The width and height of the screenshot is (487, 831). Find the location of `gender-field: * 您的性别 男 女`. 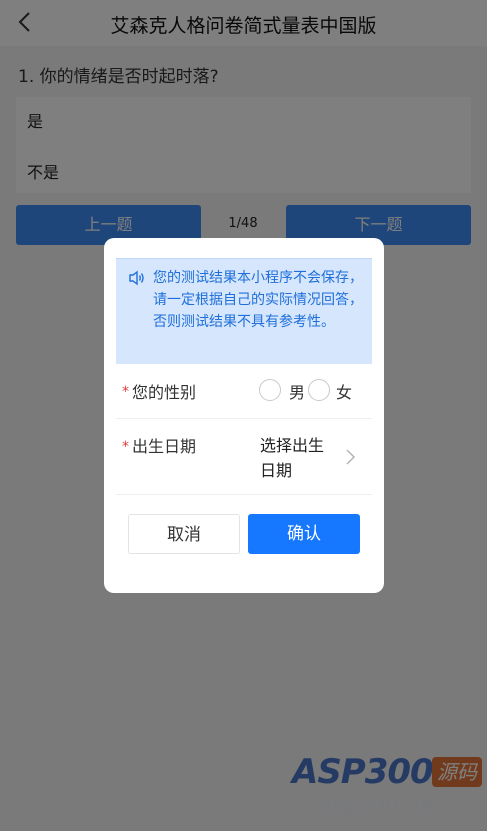

gender-field: * 您的性别 男 女 is located at coordinates (244, 392).